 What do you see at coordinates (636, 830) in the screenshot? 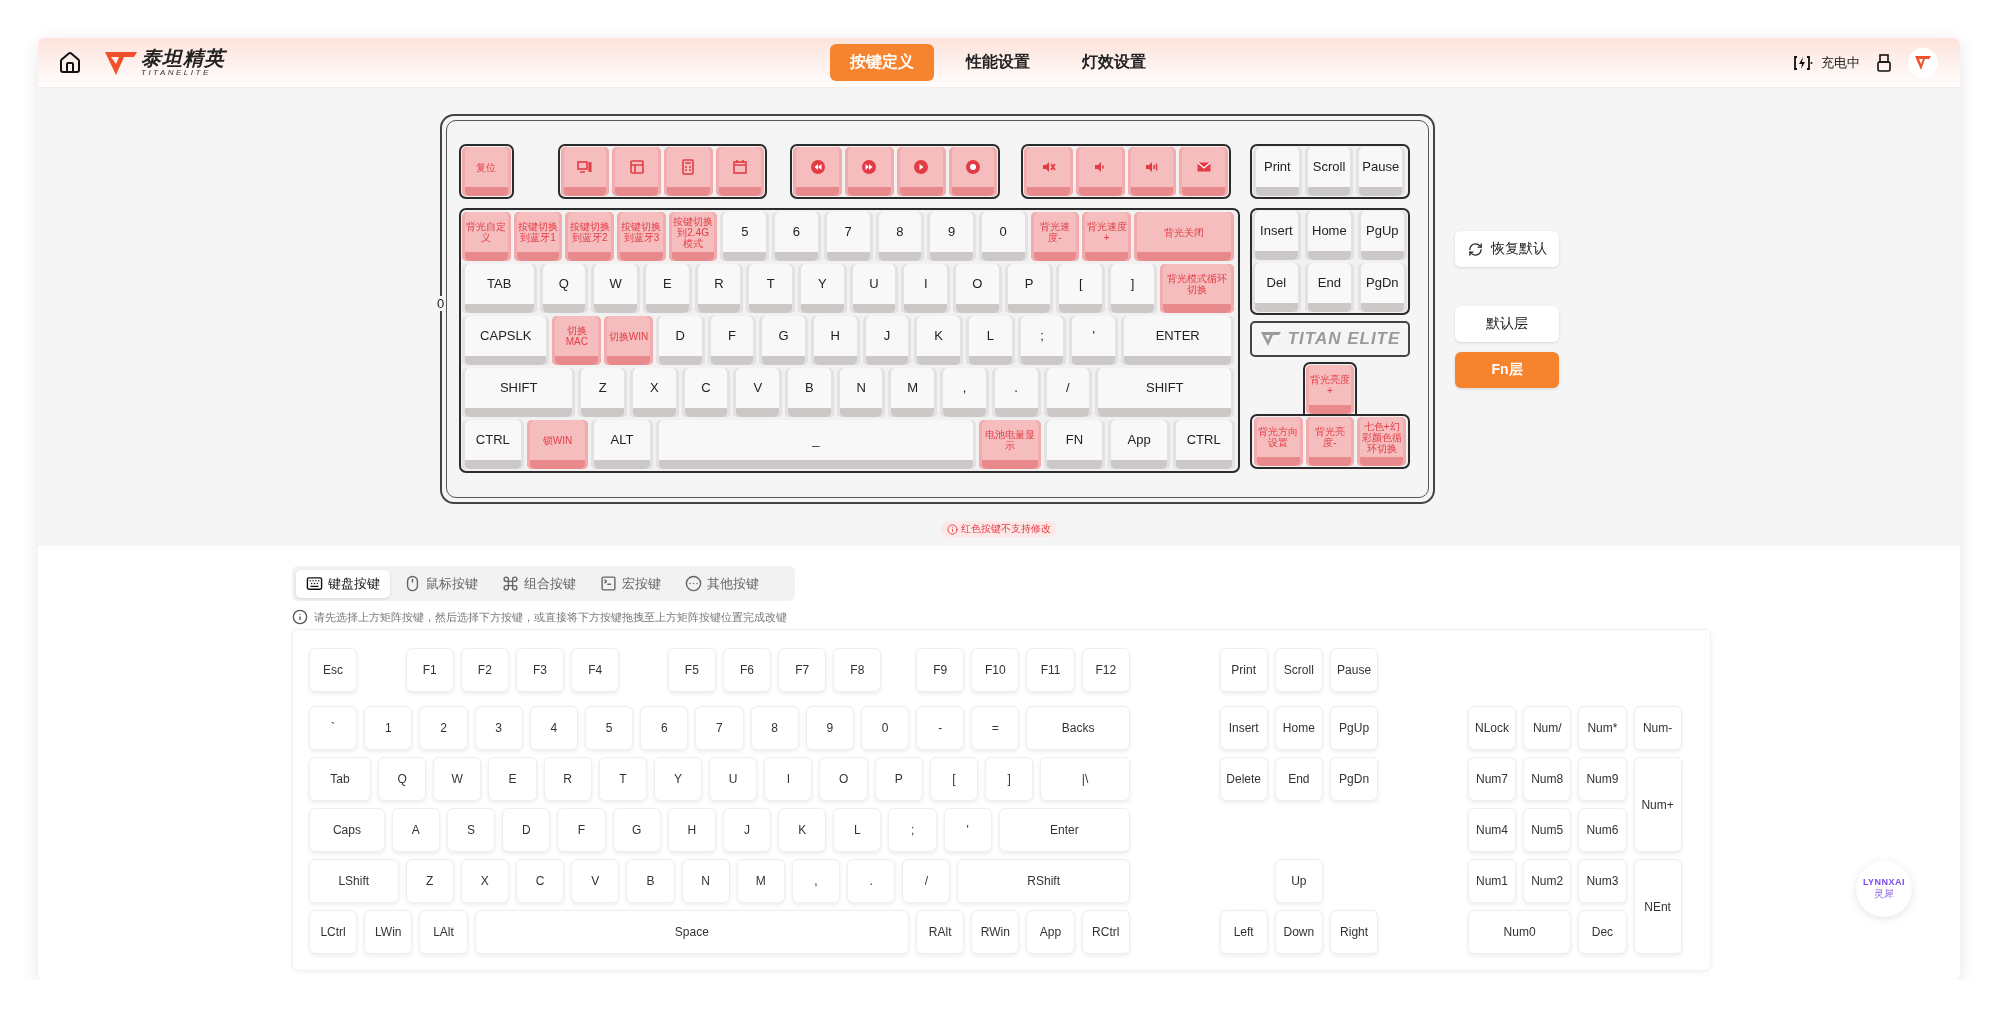
I see `key-button: G` at bounding box center [636, 830].